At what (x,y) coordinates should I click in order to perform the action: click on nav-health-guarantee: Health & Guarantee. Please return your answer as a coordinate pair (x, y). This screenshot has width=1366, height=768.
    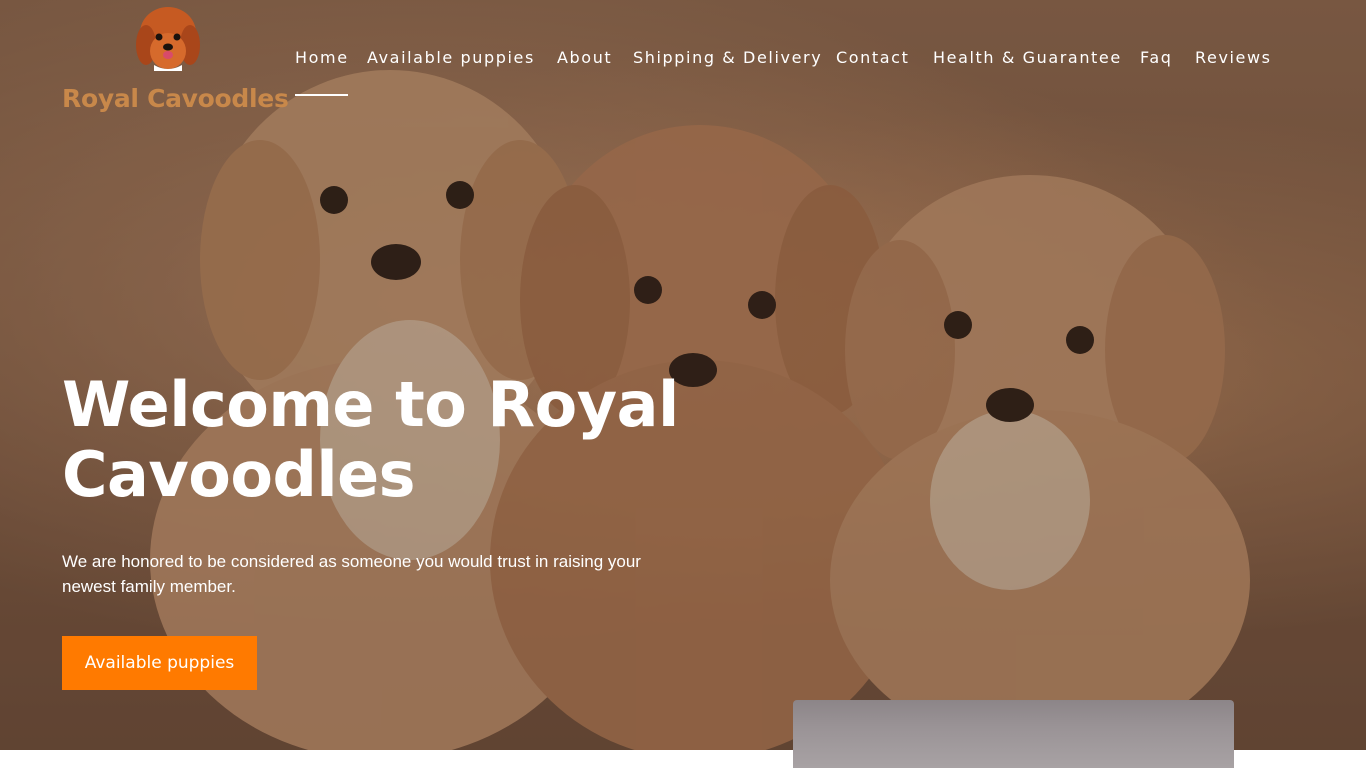
    Looking at the image, I should click on (1027, 57).